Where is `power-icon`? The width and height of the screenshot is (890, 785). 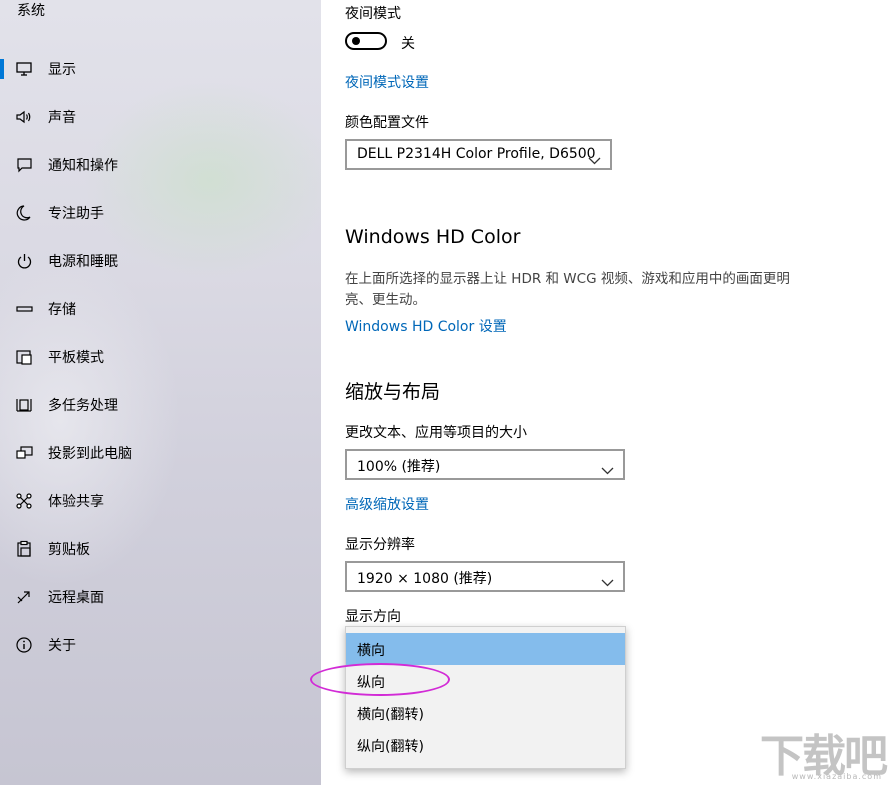
power-icon is located at coordinates (25, 261).